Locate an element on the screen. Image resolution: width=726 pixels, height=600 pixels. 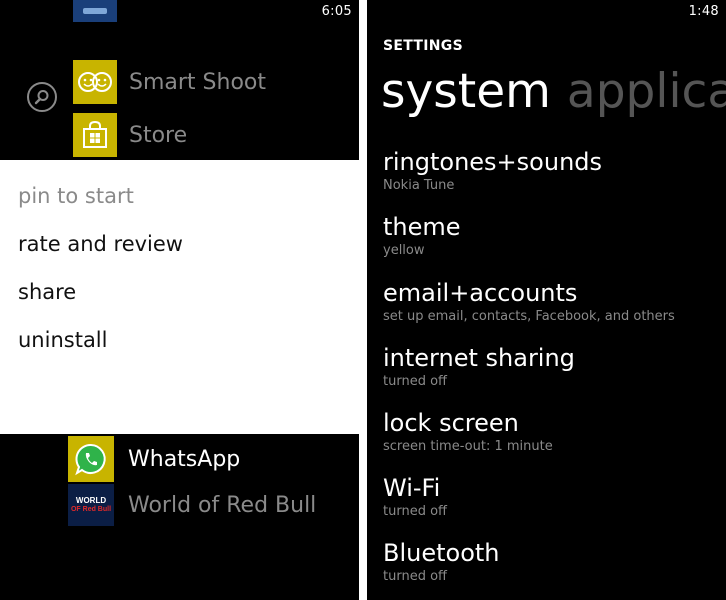
setting-title: theme is located at coordinates (422, 227).